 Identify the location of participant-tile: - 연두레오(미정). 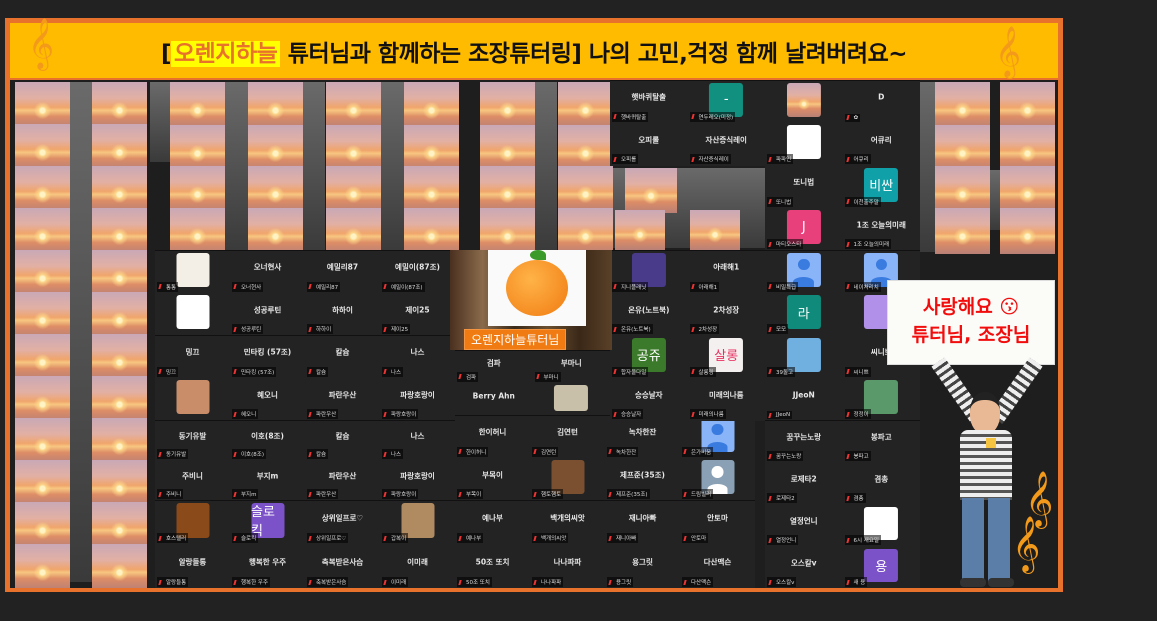
(727, 102).